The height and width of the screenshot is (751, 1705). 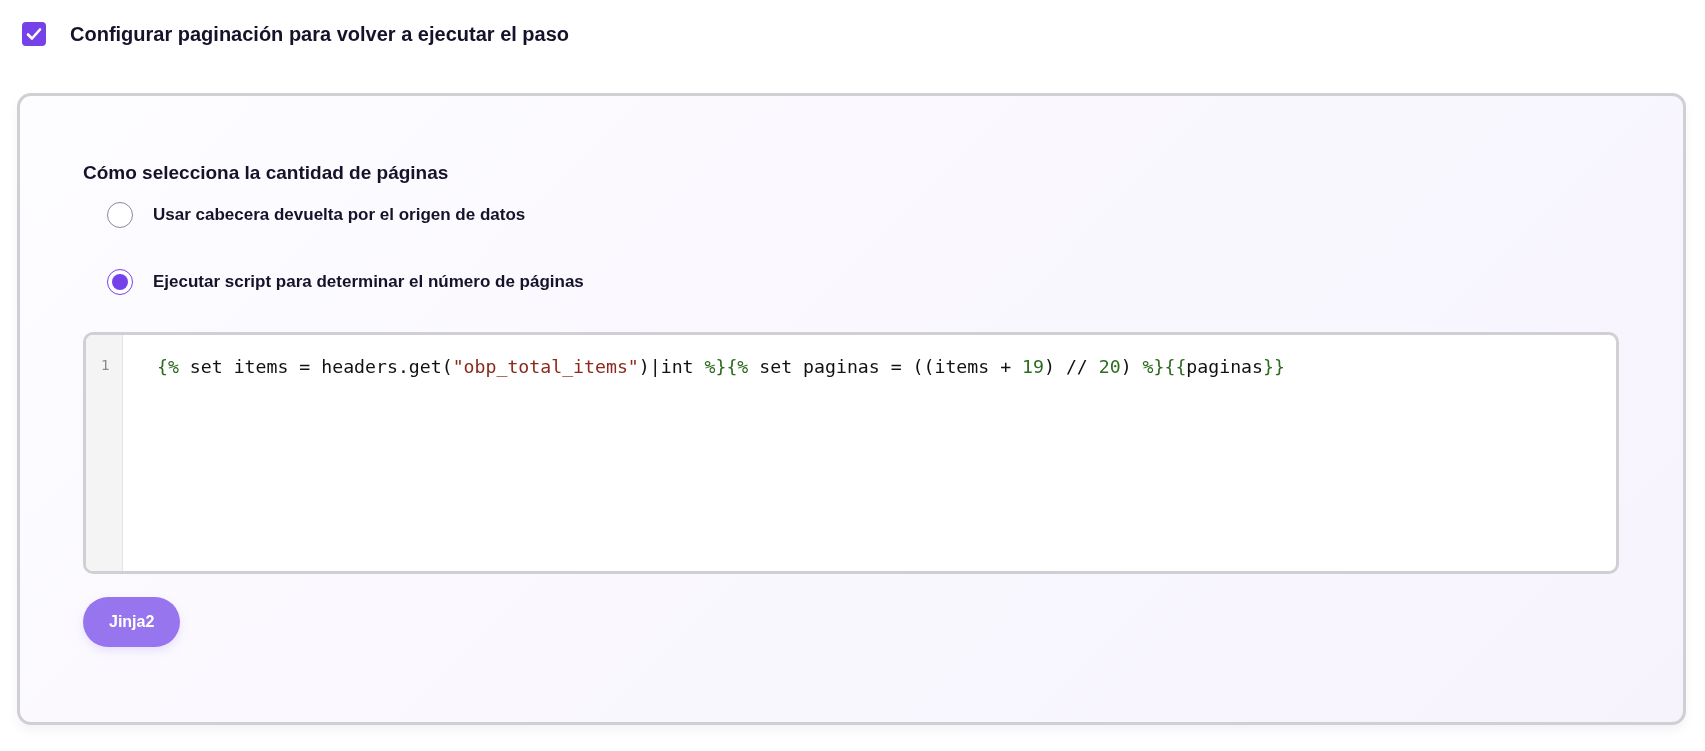 I want to click on radio-label: Ejecutar script para determinar el número de páginas, so click(x=368, y=282).